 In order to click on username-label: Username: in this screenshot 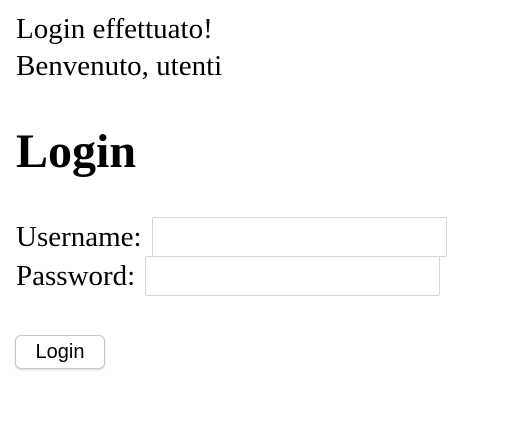, I will do `click(79, 237)`.